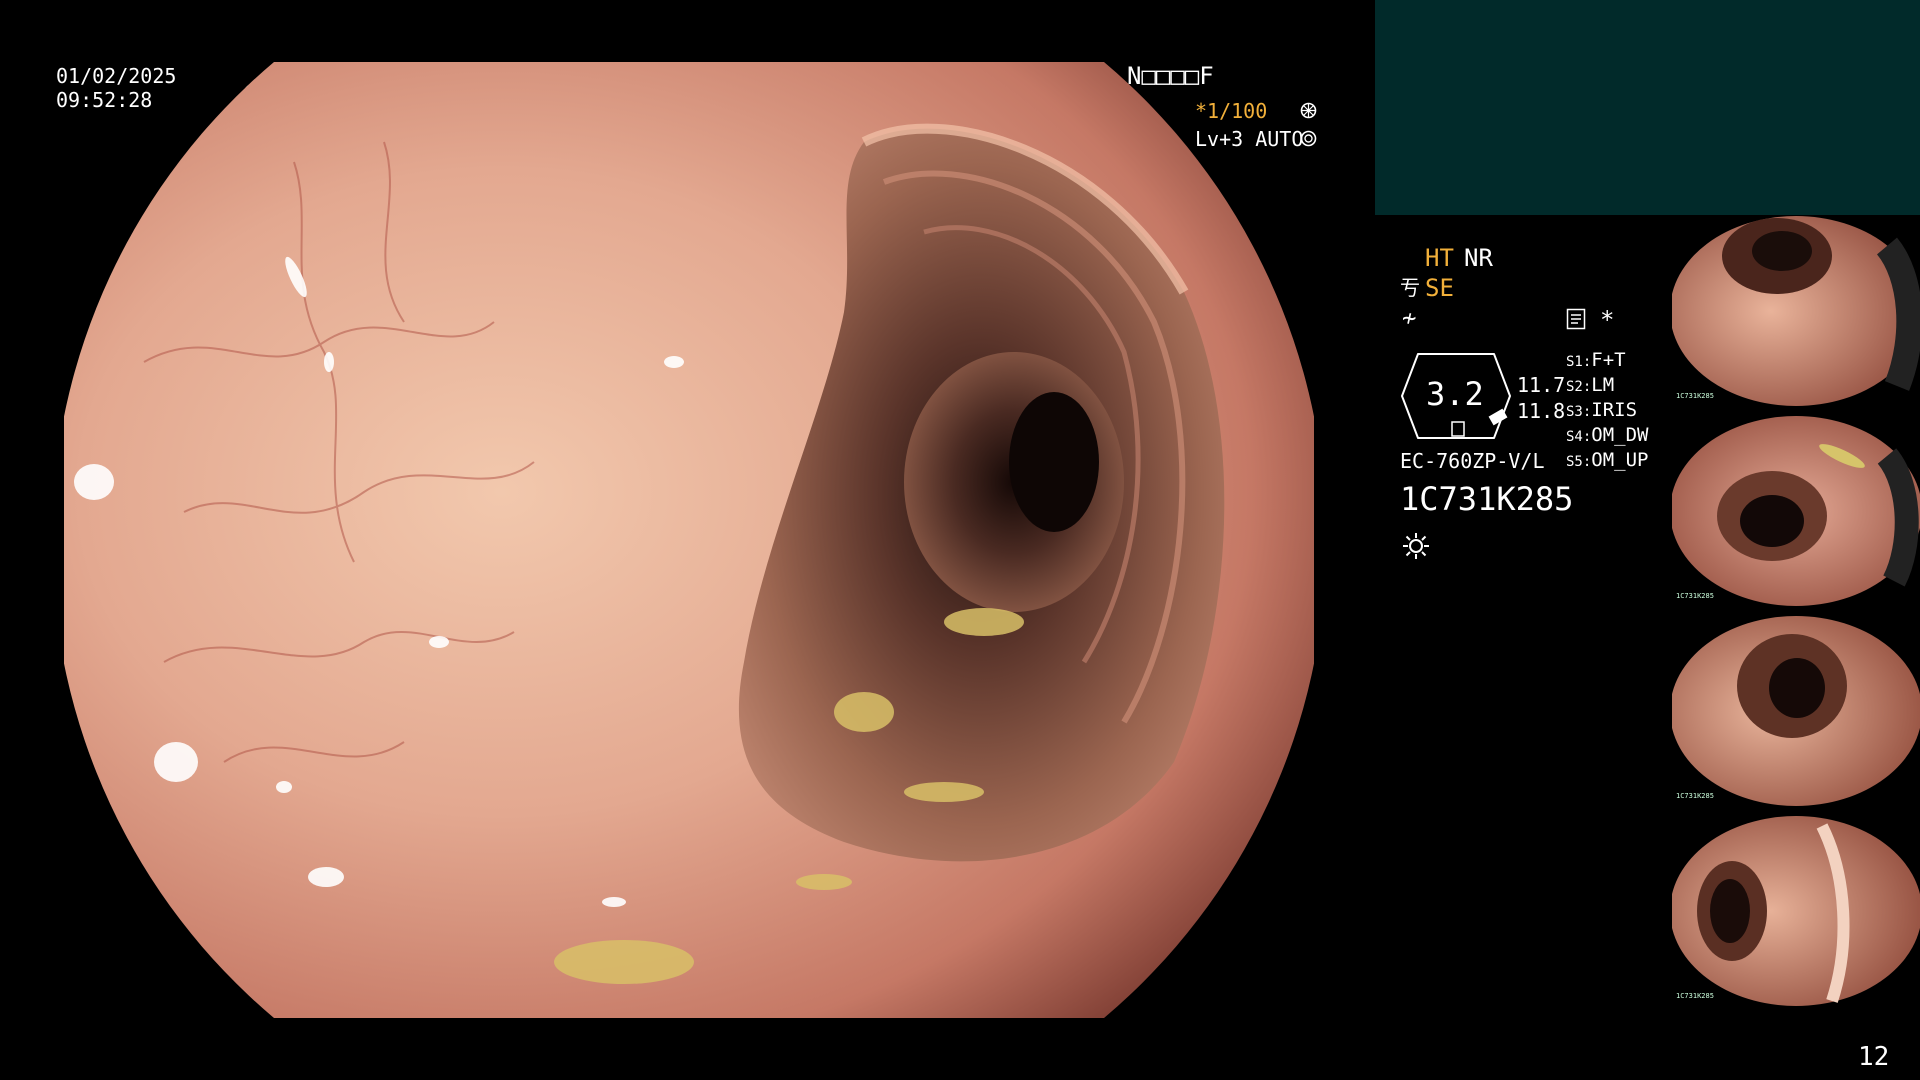 Image resolution: width=1920 pixels, height=1080 pixels. Describe the element at coordinates (1796, 911) in the screenshot. I see `thumbnail-capture-4: 1C731K285` at that location.